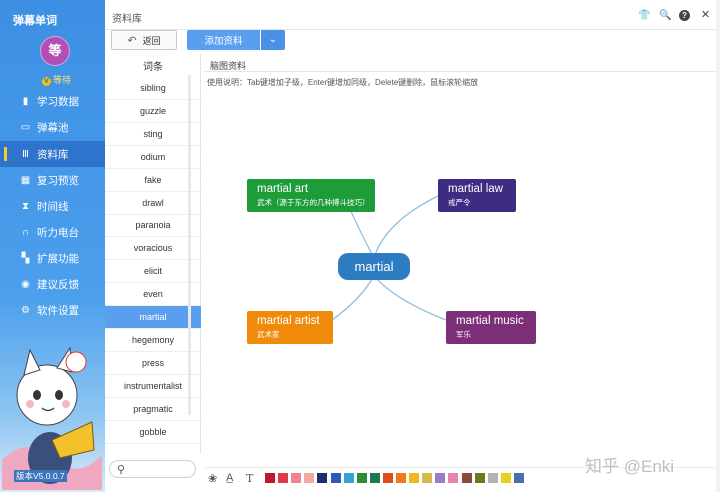 The height and width of the screenshot is (492, 720). What do you see at coordinates (153, 317) in the screenshot?
I see `word-list-item: martial` at bounding box center [153, 317].